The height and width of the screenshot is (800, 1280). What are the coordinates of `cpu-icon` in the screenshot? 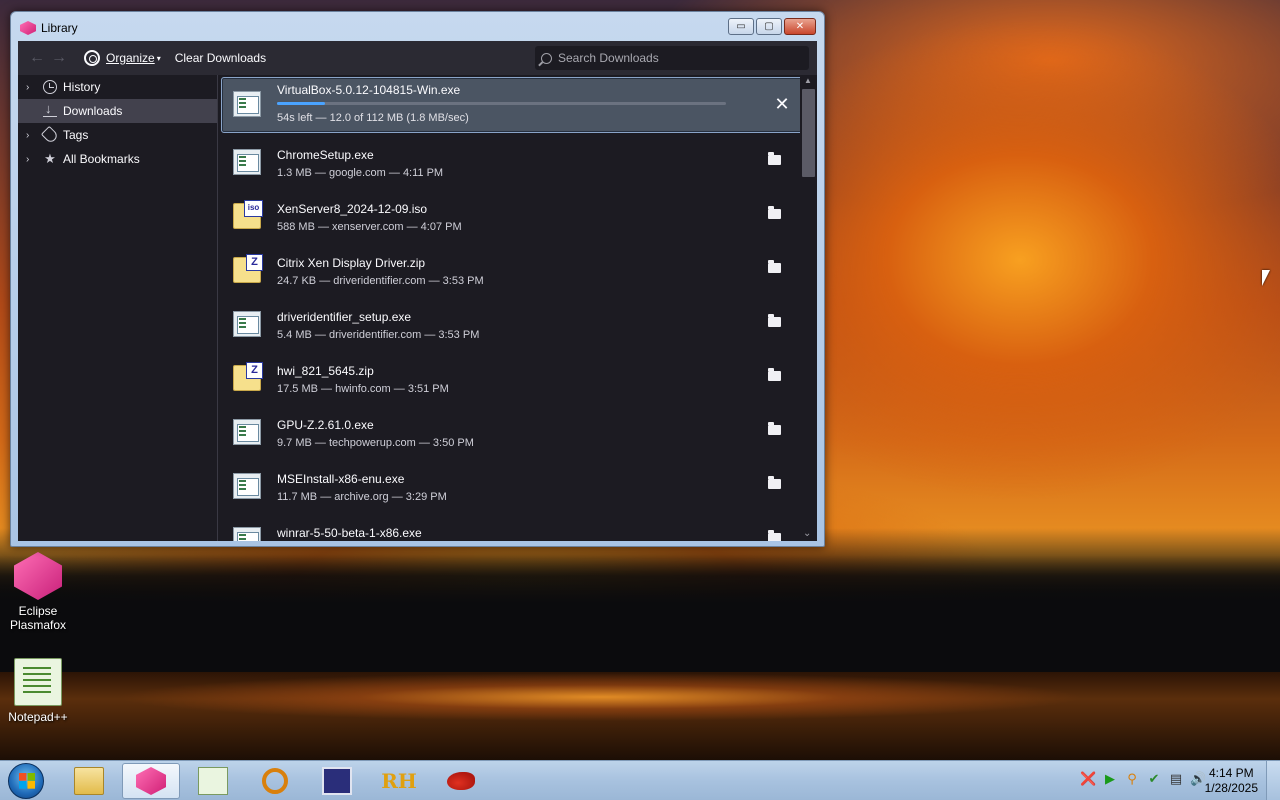 It's located at (337, 781).